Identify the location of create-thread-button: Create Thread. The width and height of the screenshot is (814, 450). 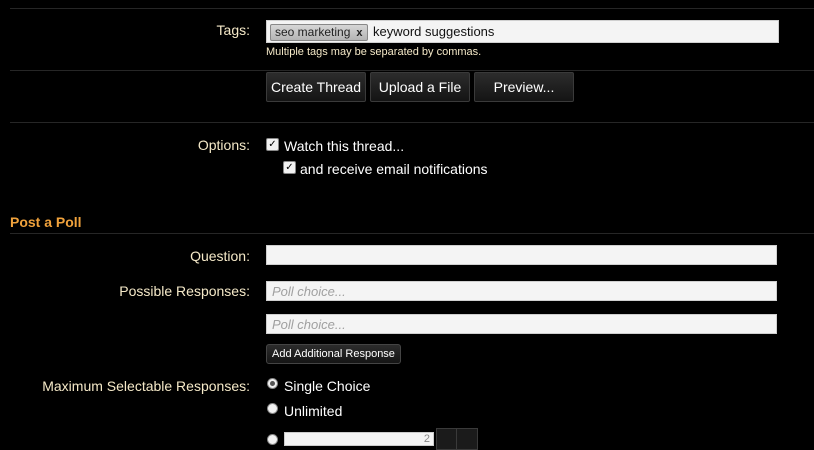
(316, 87).